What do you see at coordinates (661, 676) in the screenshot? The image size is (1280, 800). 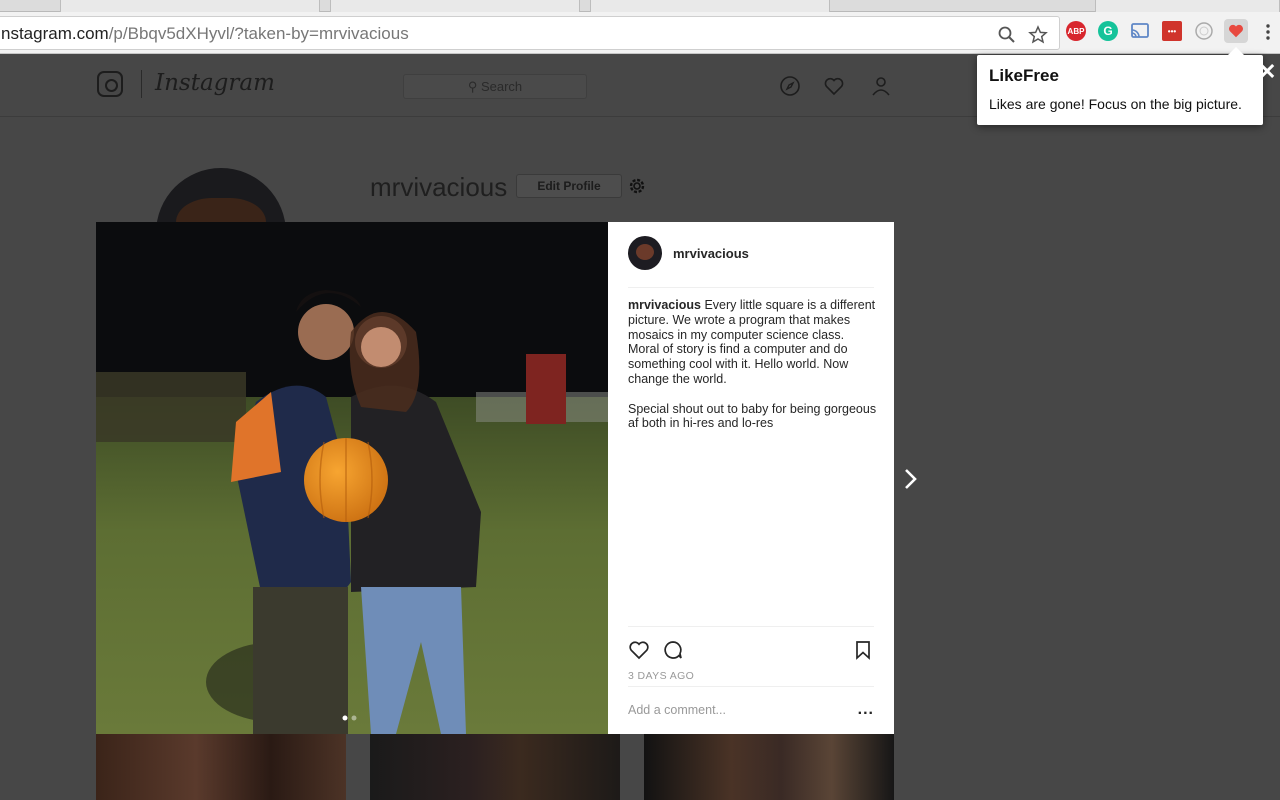 I see `post-timestamp: 3 DAYS AGO` at bounding box center [661, 676].